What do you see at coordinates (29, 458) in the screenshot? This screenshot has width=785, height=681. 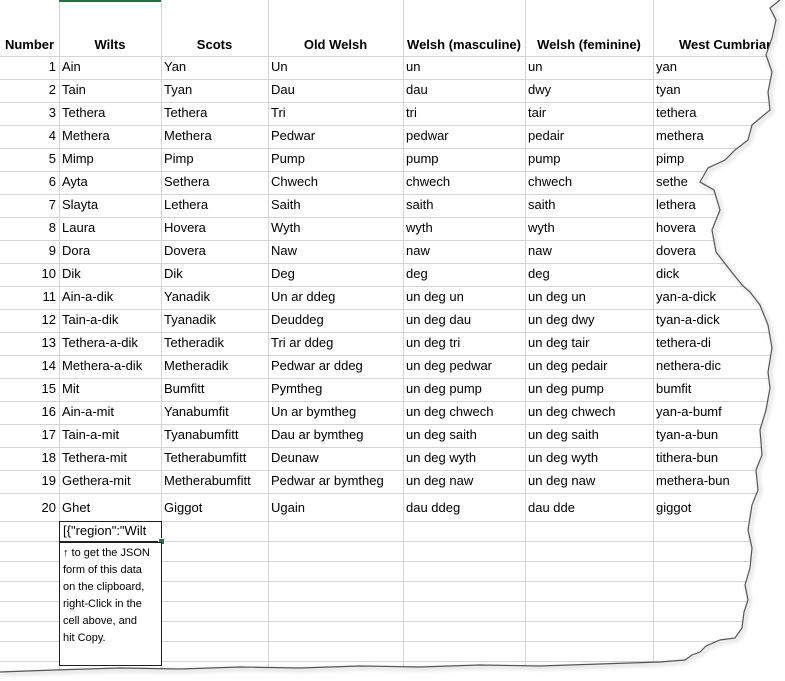 I see `row-number-cell: 18` at bounding box center [29, 458].